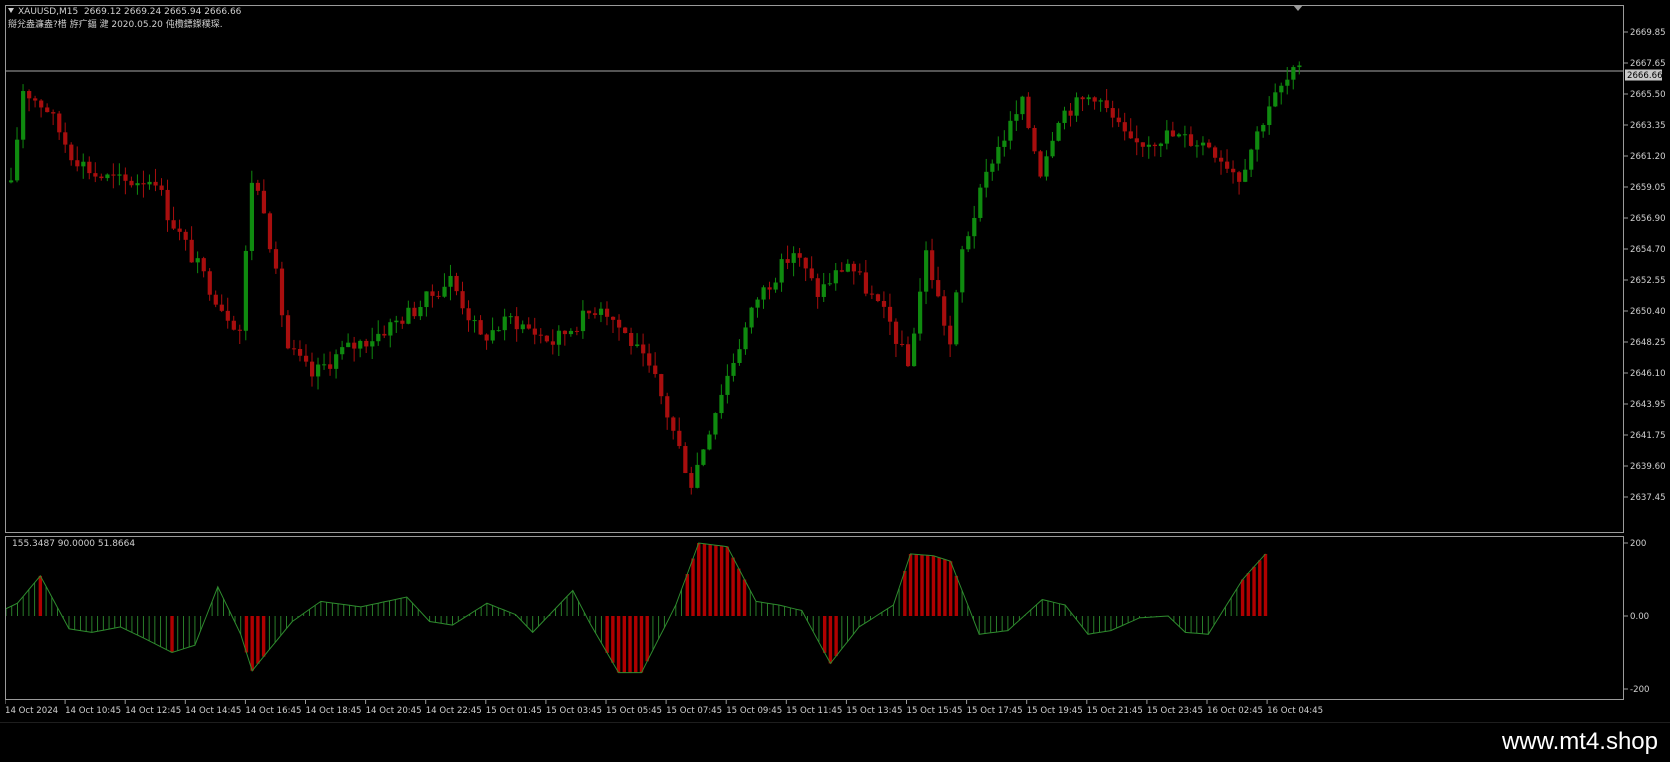 This screenshot has width=1670, height=762. I want to click on time-tick-label: 15 Oct 03:45, so click(574, 711).